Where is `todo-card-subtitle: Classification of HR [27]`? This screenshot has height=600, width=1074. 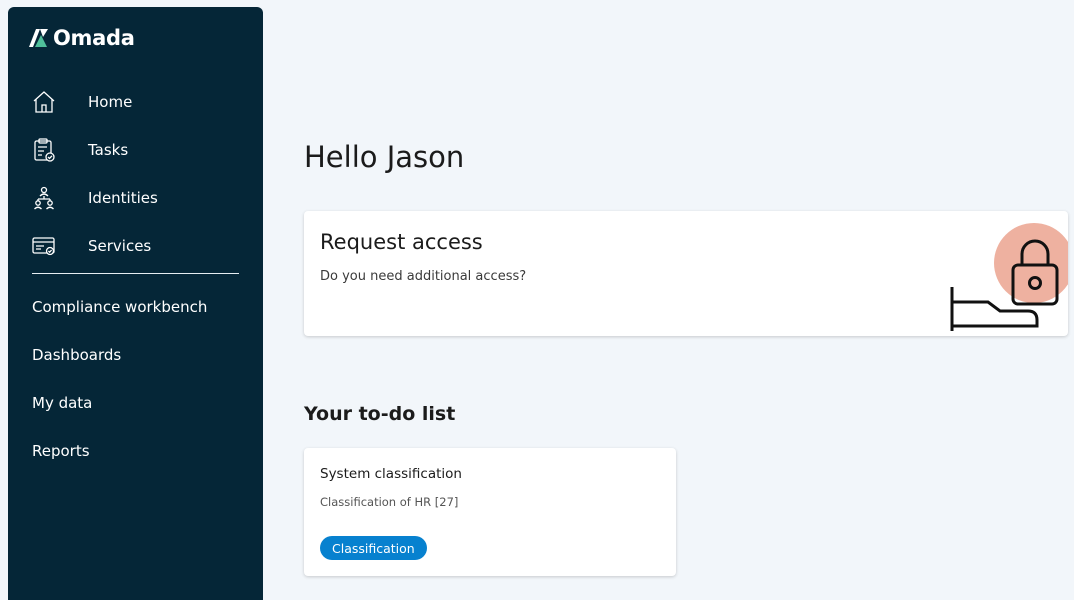
todo-card-subtitle: Classification of HR [27] is located at coordinates (389, 502).